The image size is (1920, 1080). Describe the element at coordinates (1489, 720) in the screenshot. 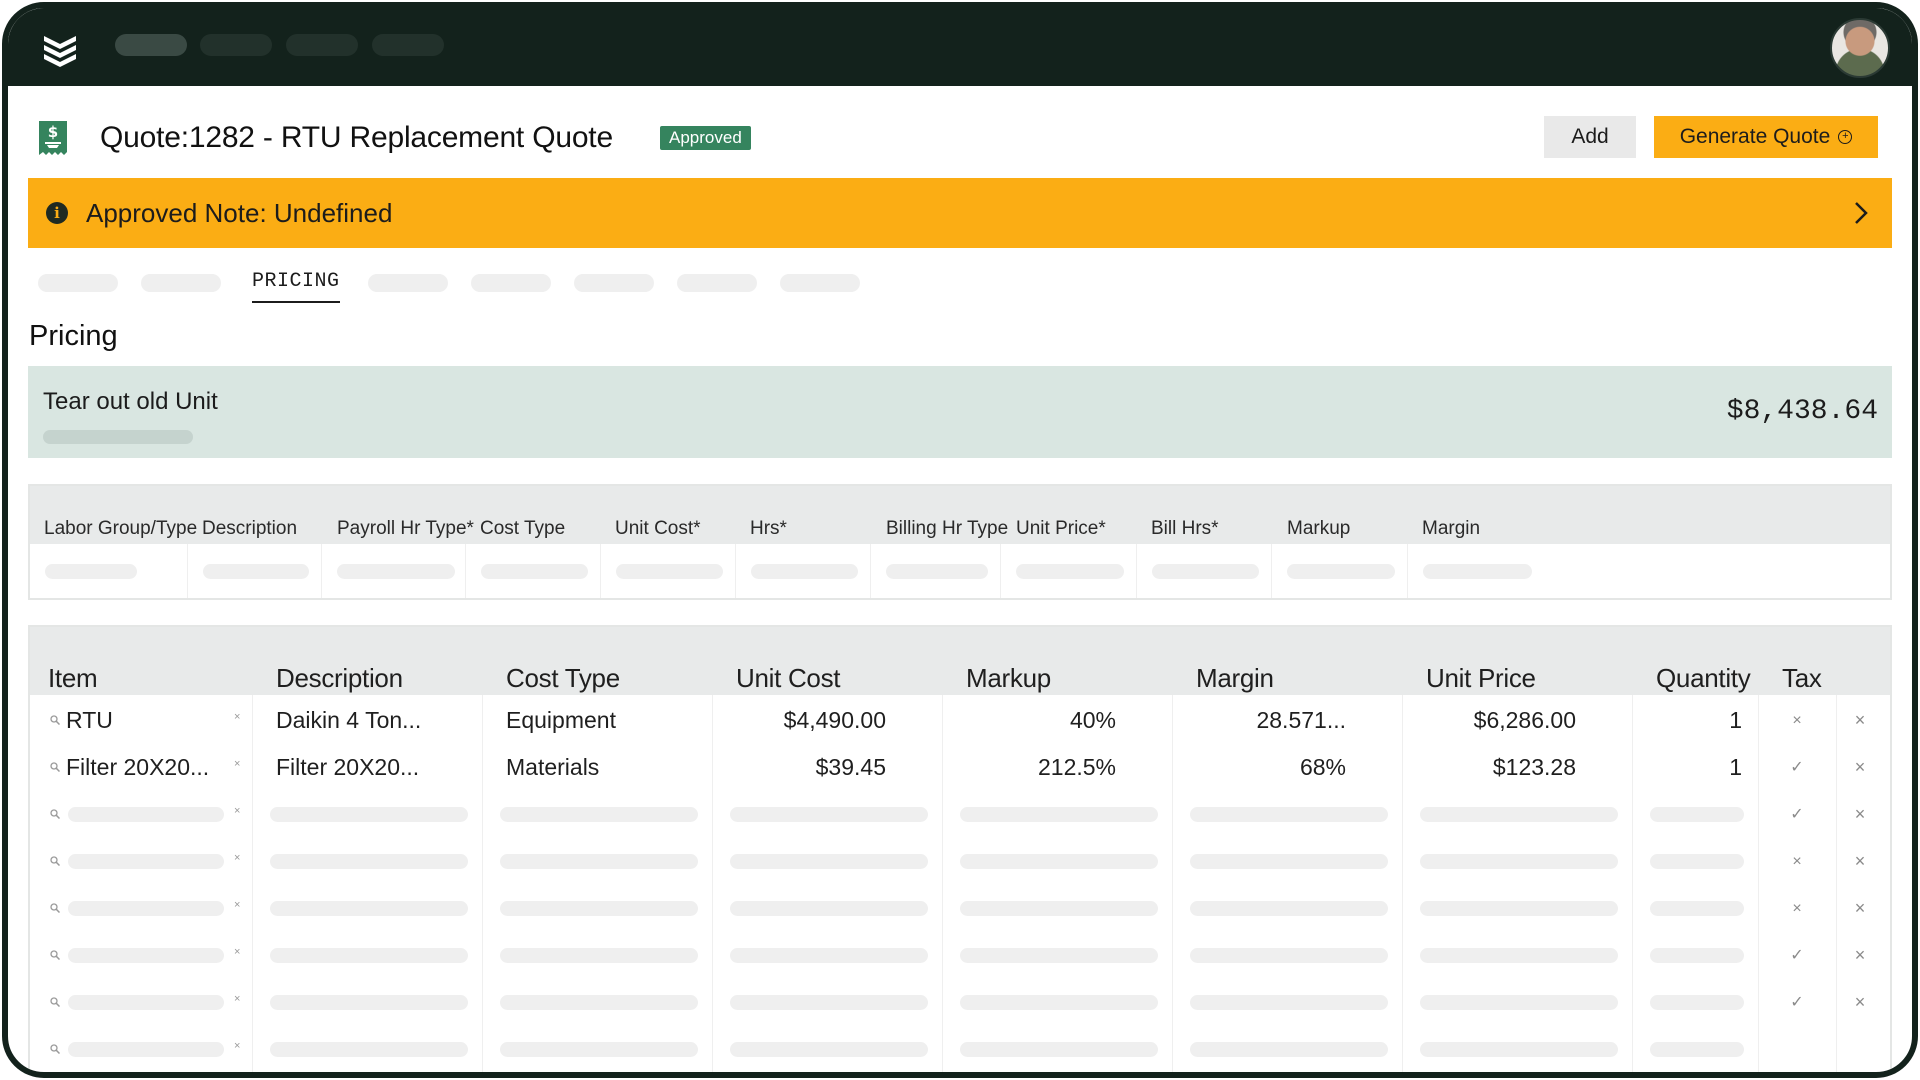

I see `cell-unit-price: $6,286.00` at that location.